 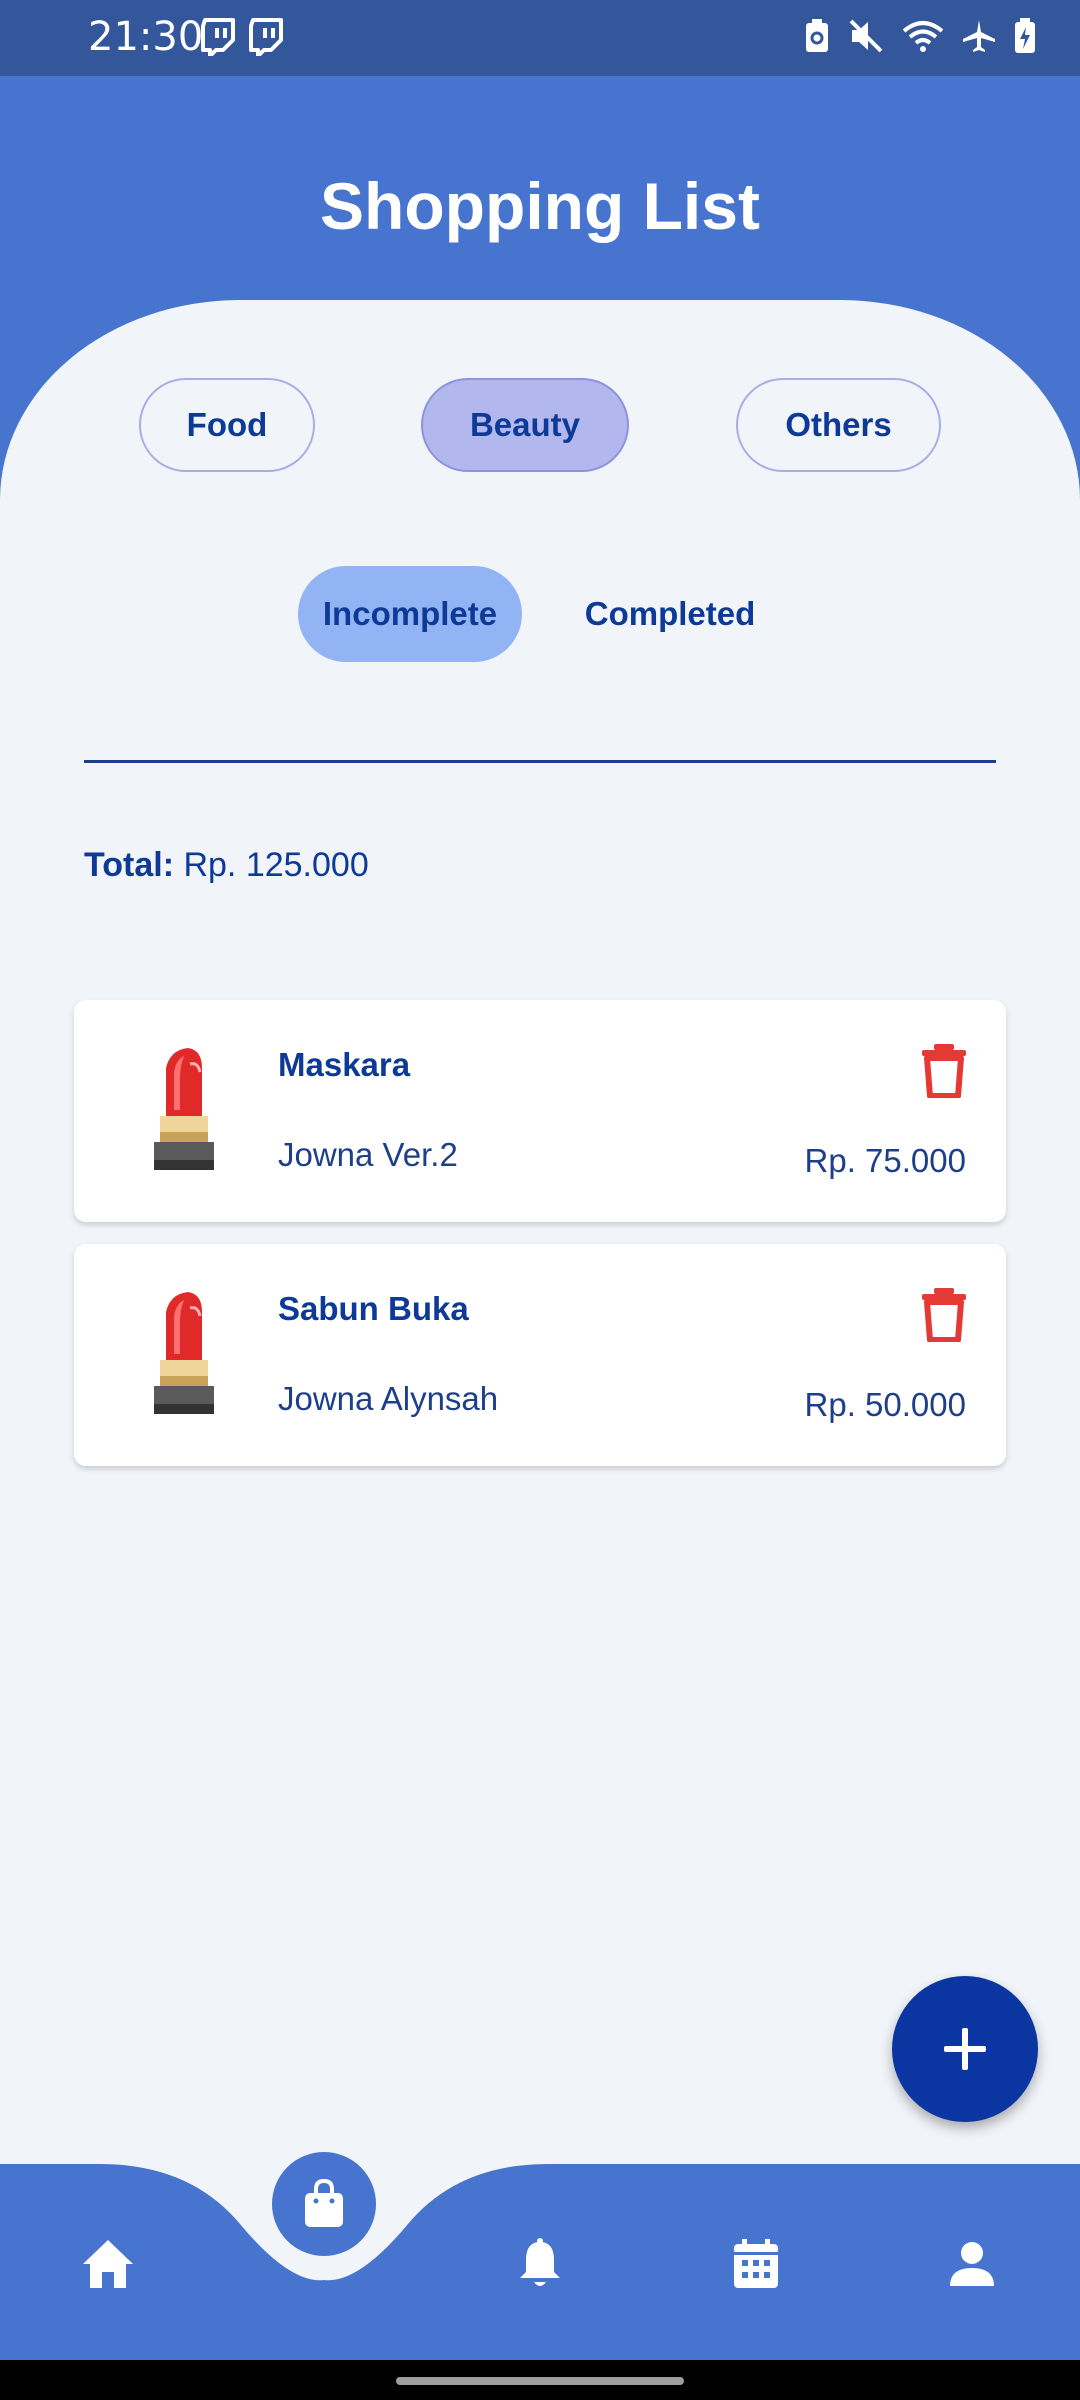 I want to click on app-header: Shopping List, so click(x=540, y=188).